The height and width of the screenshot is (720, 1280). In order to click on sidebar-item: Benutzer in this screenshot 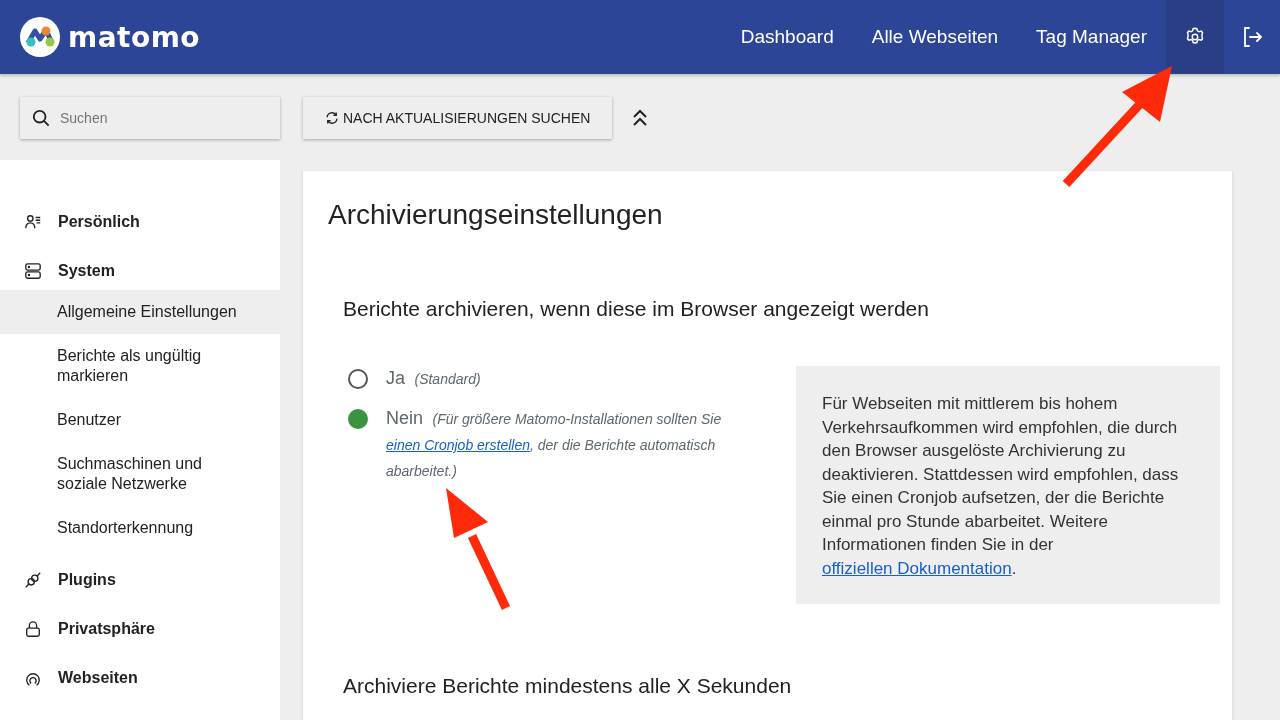, I will do `click(140, 420)`.